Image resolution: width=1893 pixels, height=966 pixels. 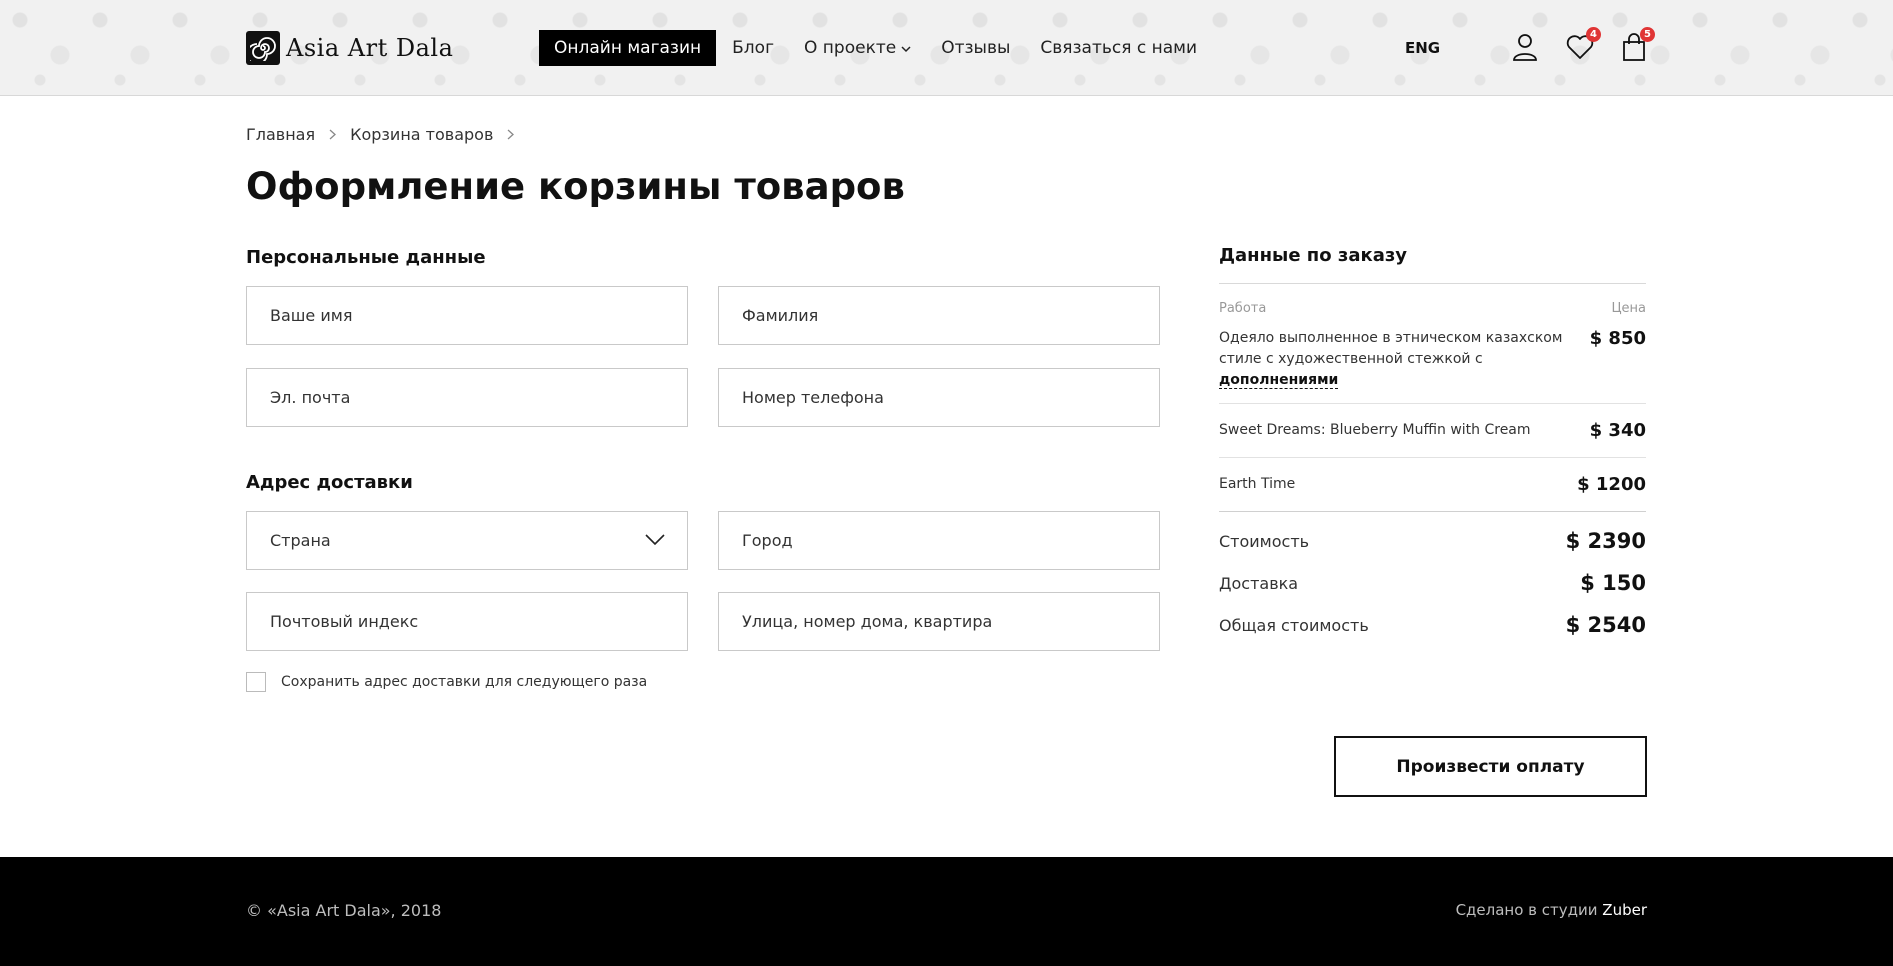 I want to click on wishlist-icon: 4, so click(x=1583, y=44).